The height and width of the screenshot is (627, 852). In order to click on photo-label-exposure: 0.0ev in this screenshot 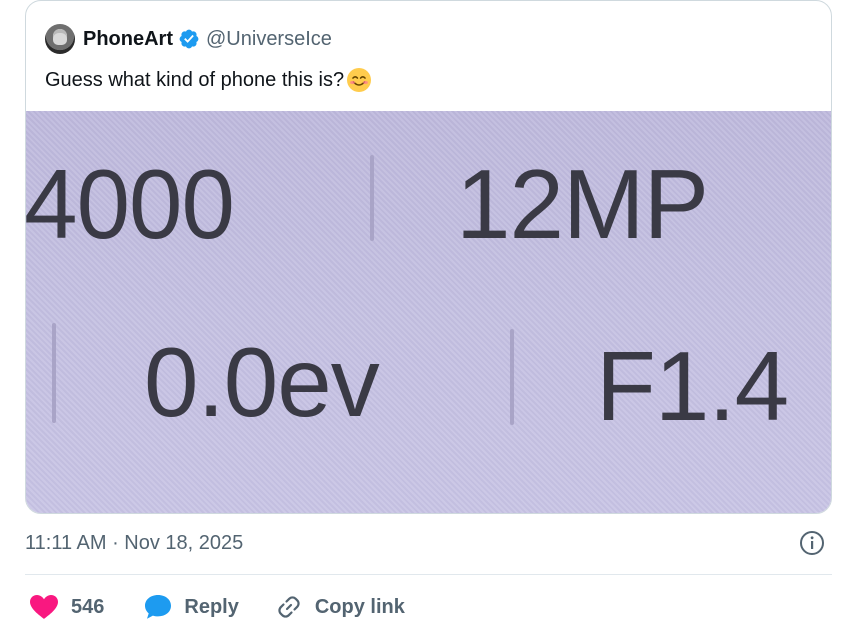, I will do `click(262, 382)`.